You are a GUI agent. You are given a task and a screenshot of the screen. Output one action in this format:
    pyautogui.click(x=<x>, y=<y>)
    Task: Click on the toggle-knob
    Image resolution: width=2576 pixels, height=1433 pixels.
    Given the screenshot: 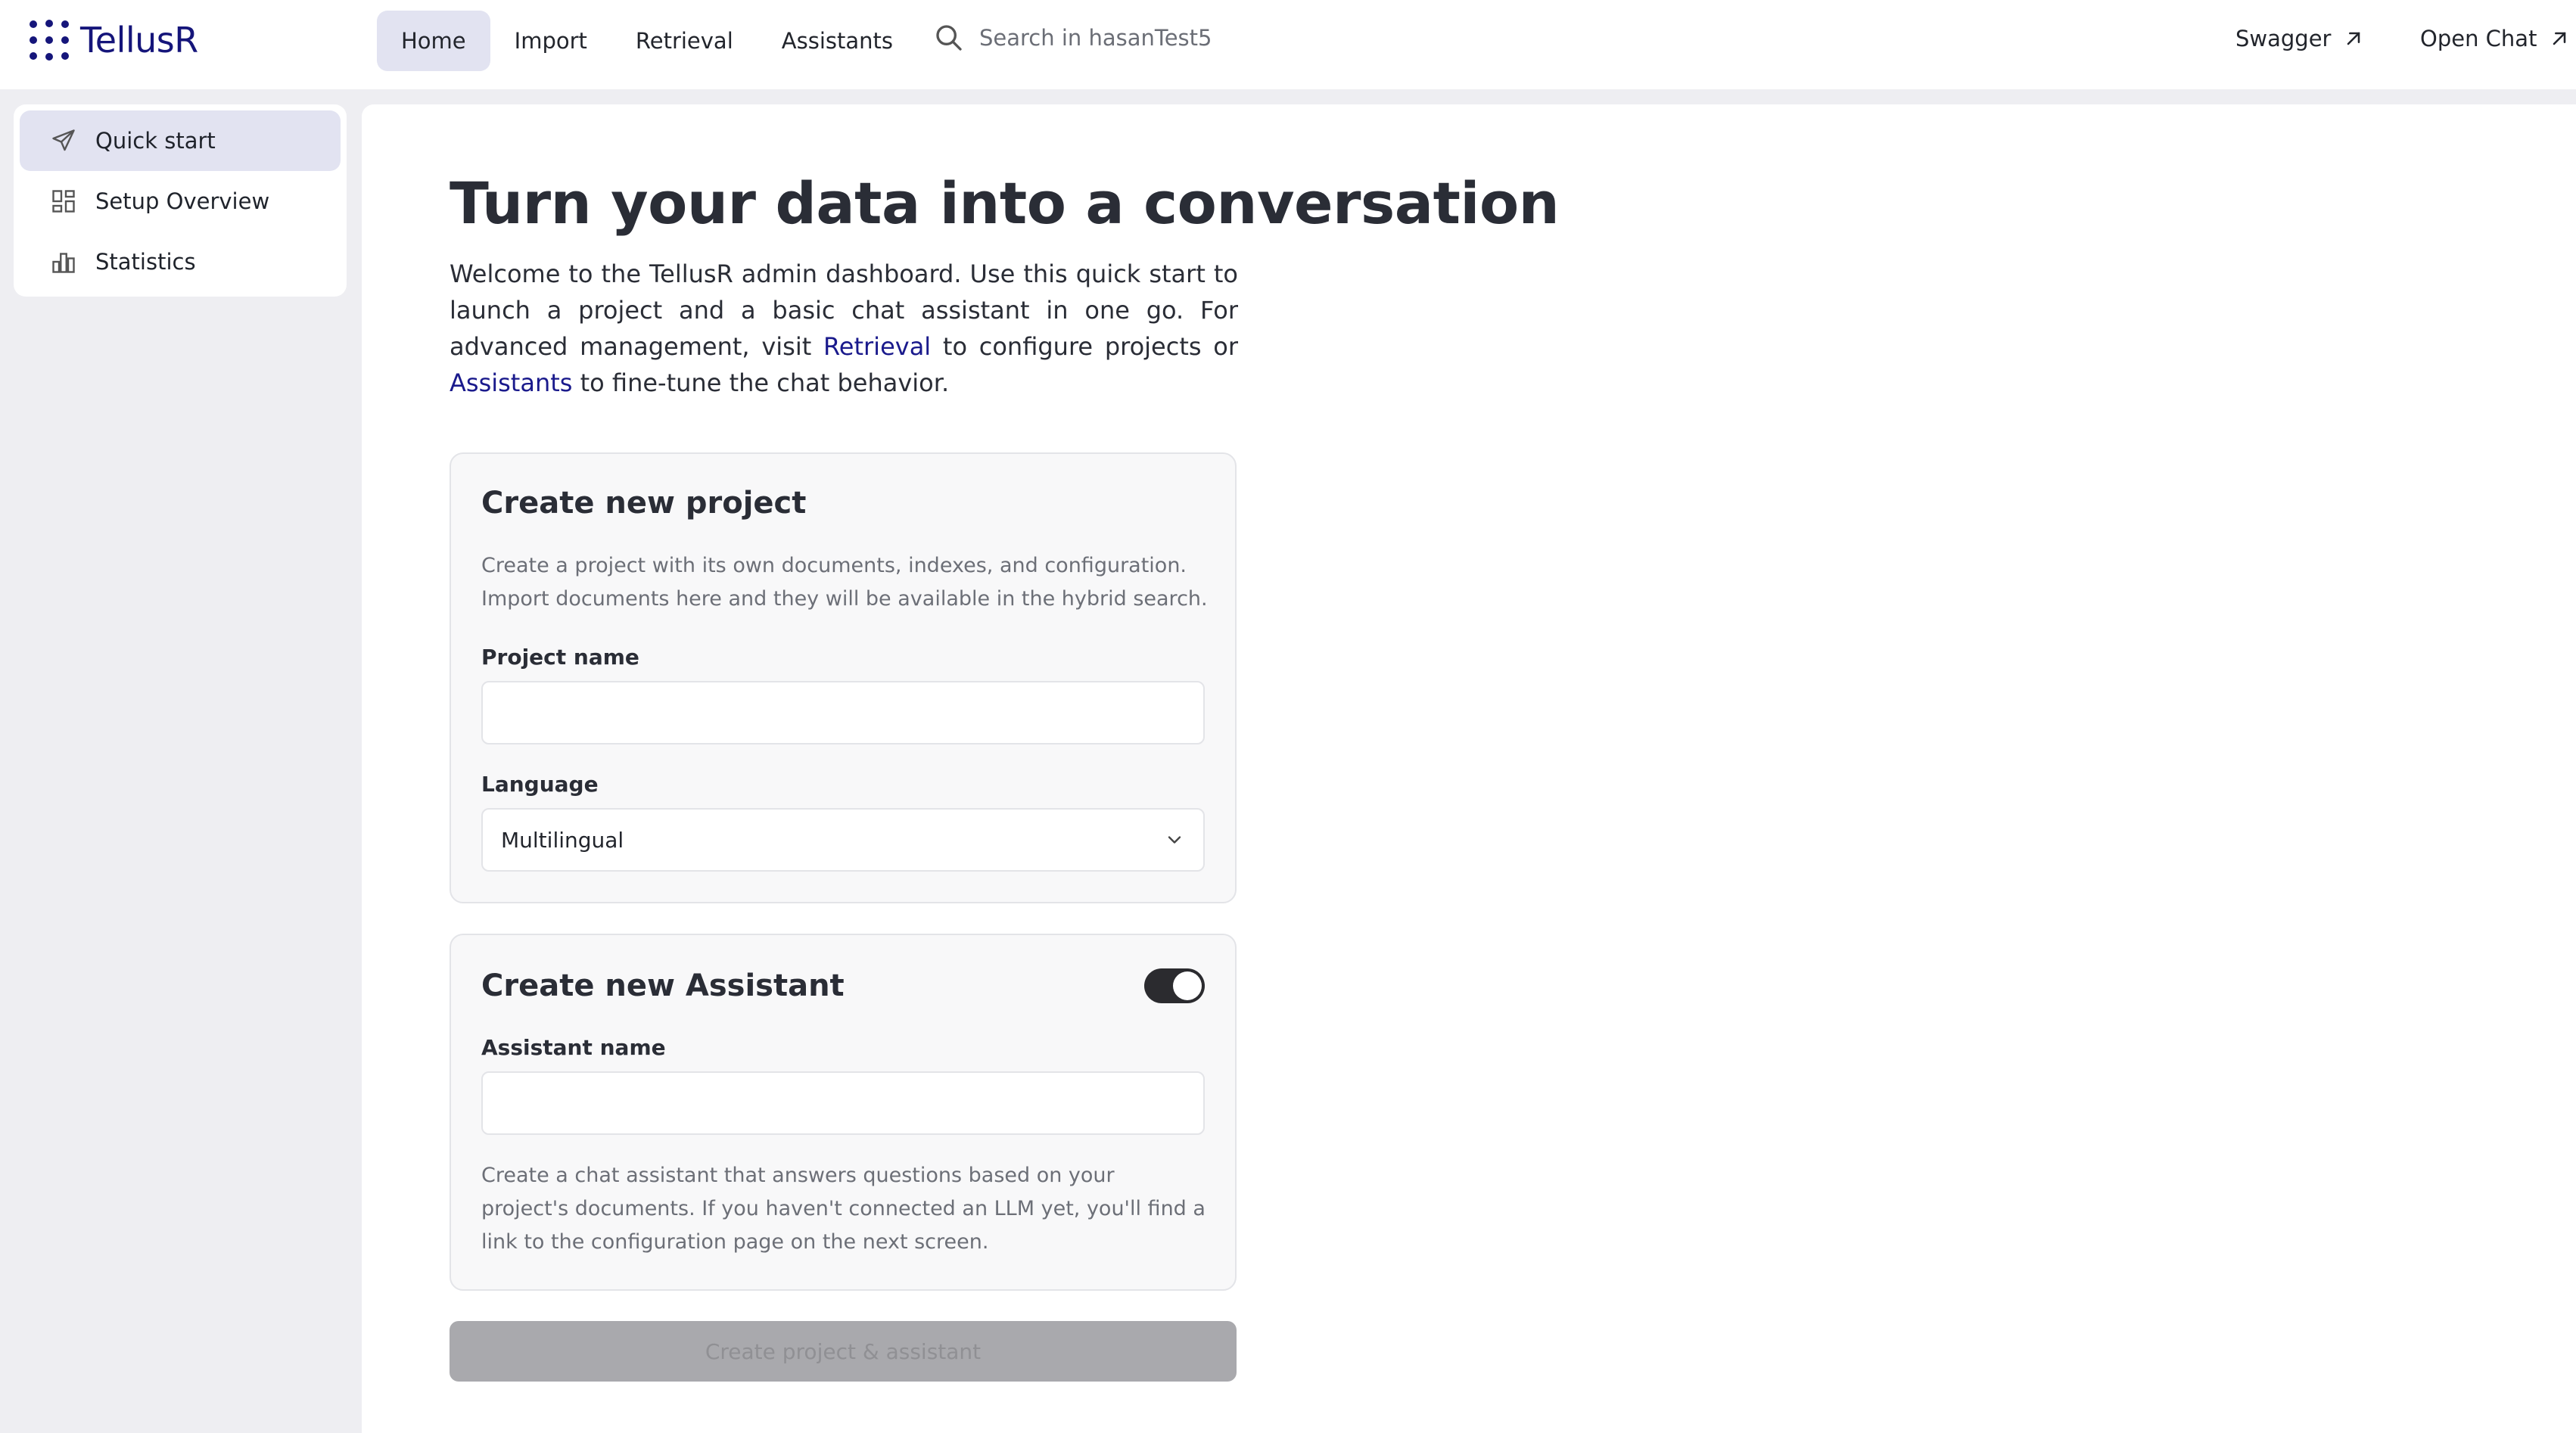 What is the action you would take?
    pyautogui.click(x=1187, y=986)
    